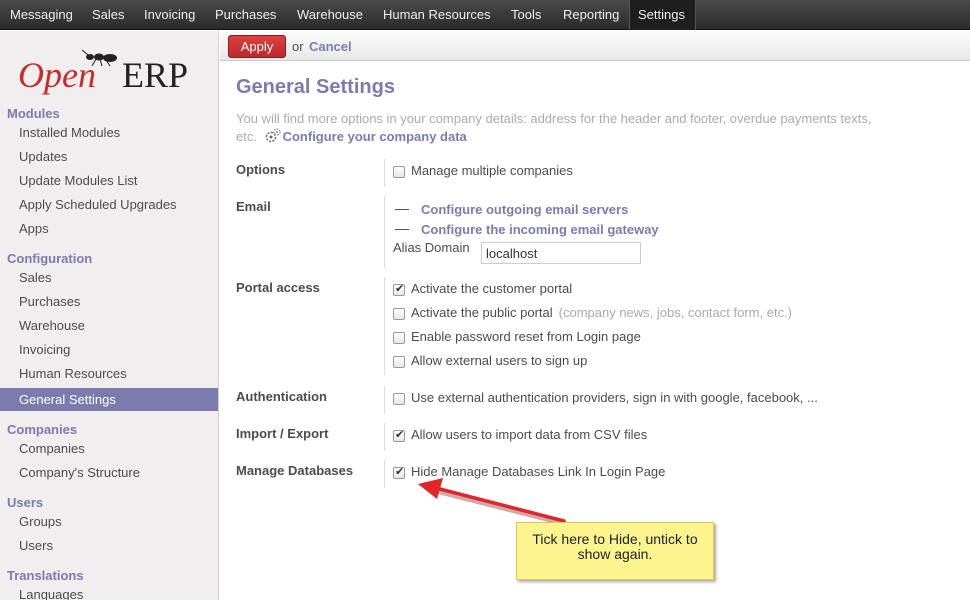 This screenshot has height=600, width=970. What do you see at coordinates (384, 232) in the screenshot?
I see `email-divider` at bounding box center [384, 232].